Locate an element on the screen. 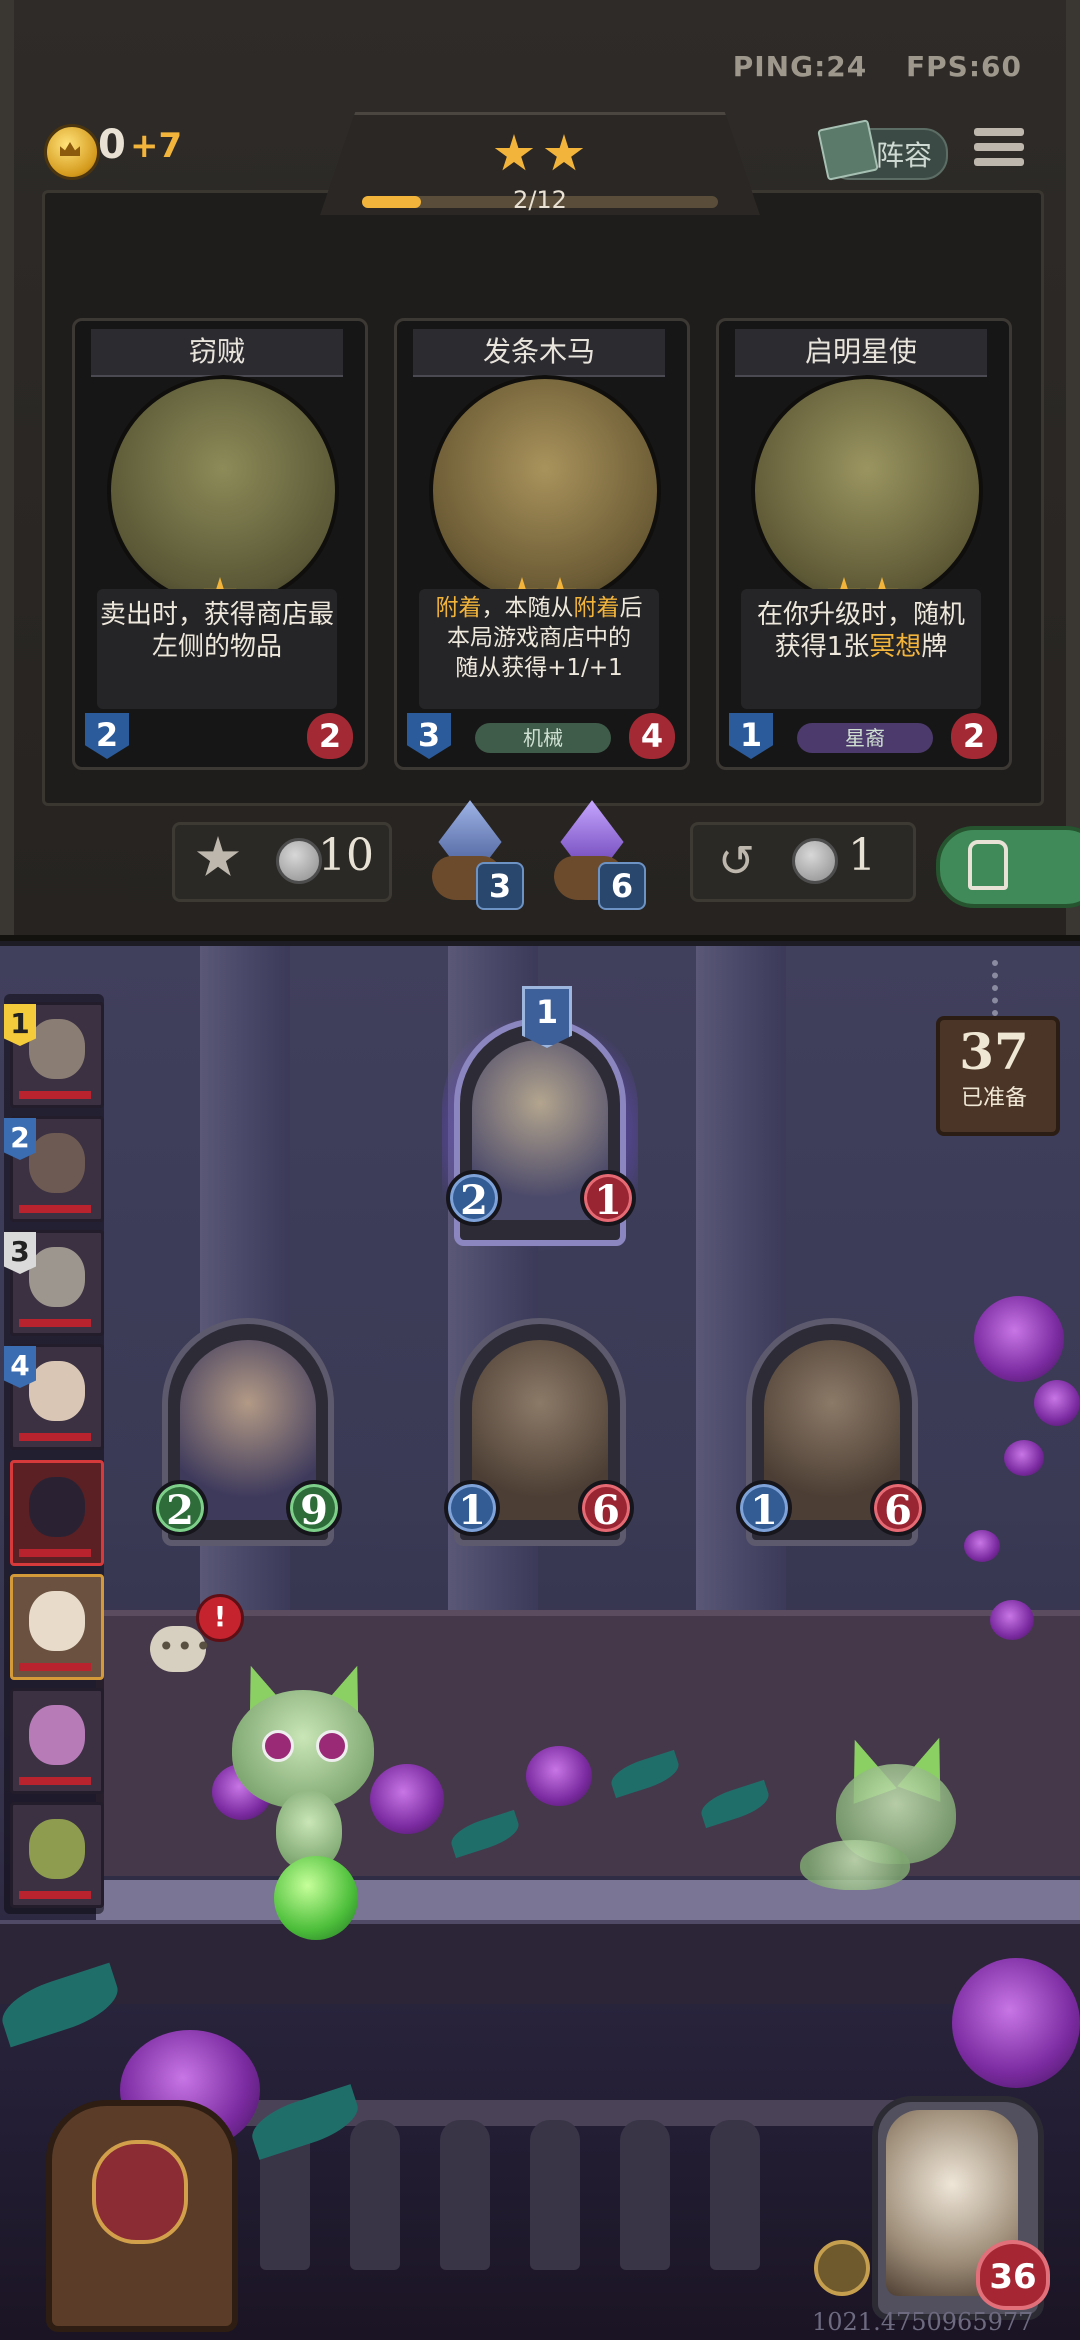 The image size is (1080, 2340). purple-gem-count: 6 is located at coordinates (622, 886).